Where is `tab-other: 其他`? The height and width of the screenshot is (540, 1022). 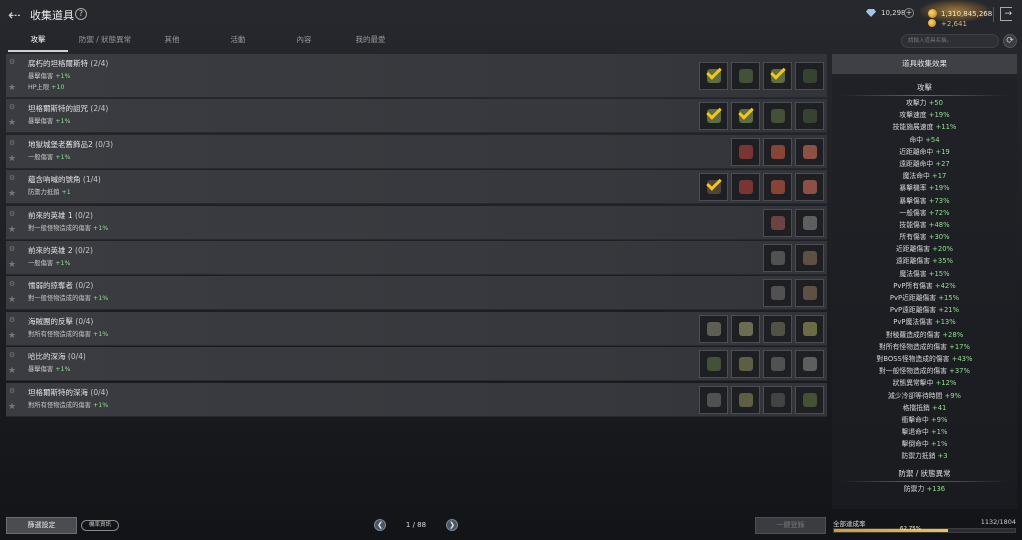 tab-other: 其他 is located at coordinates (172, 42).